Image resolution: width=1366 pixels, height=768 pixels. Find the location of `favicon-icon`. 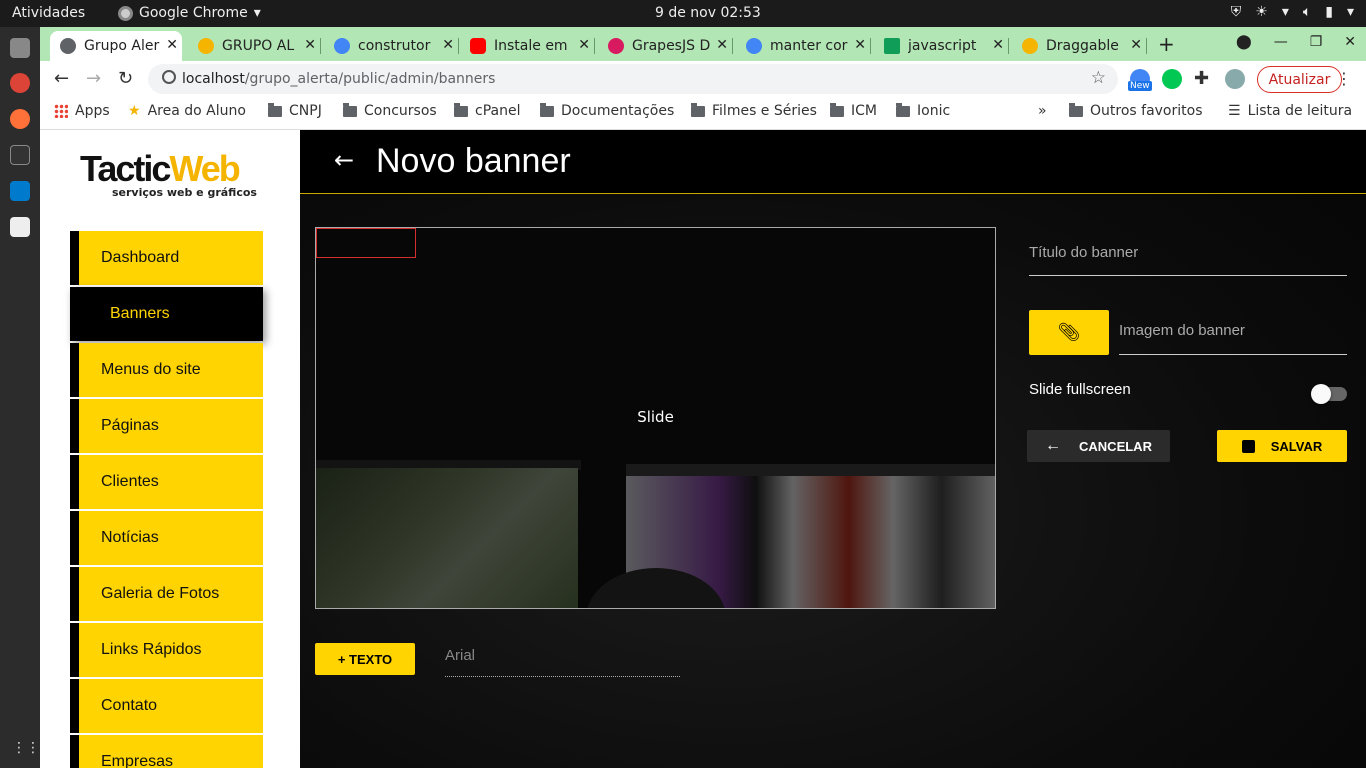

favicon-icon is located at coordinates (206, 46).